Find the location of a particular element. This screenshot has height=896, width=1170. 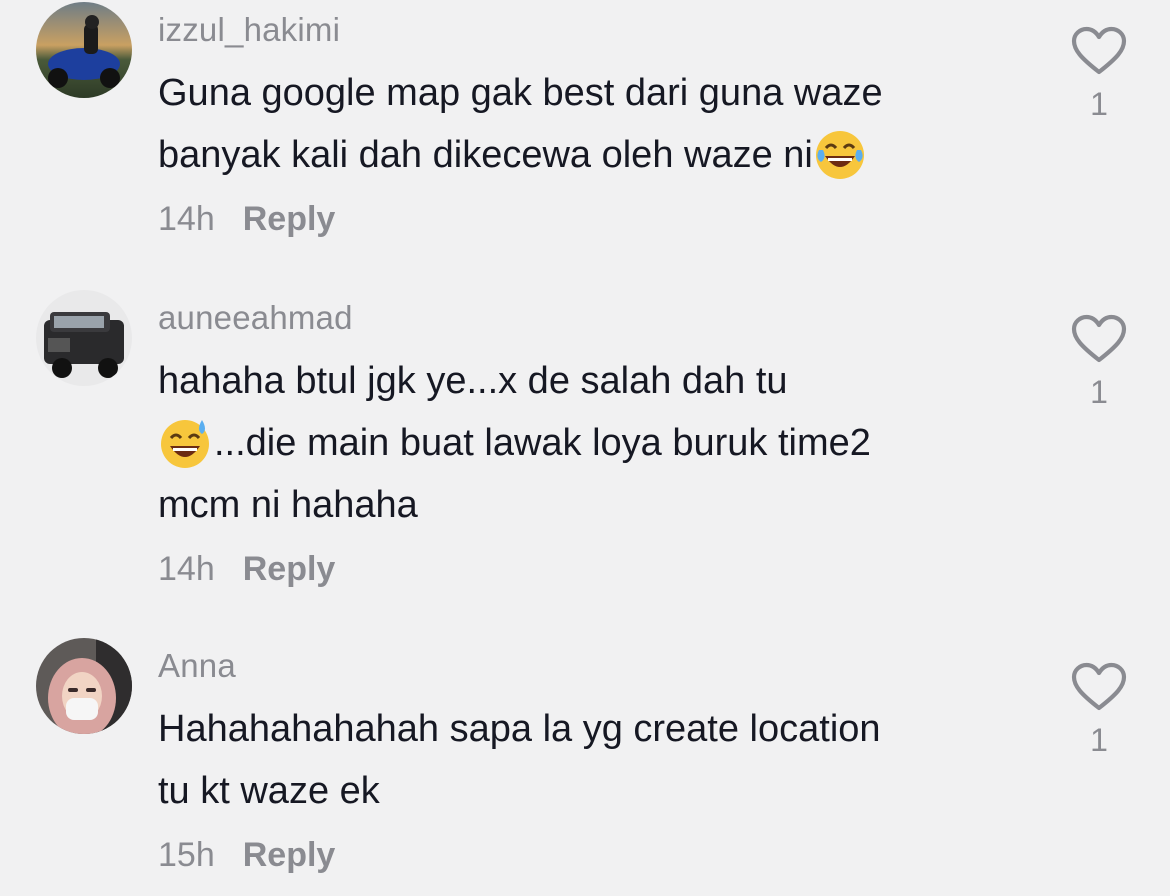

tears-of-joy-emoji is located at coordinates (840, 155).